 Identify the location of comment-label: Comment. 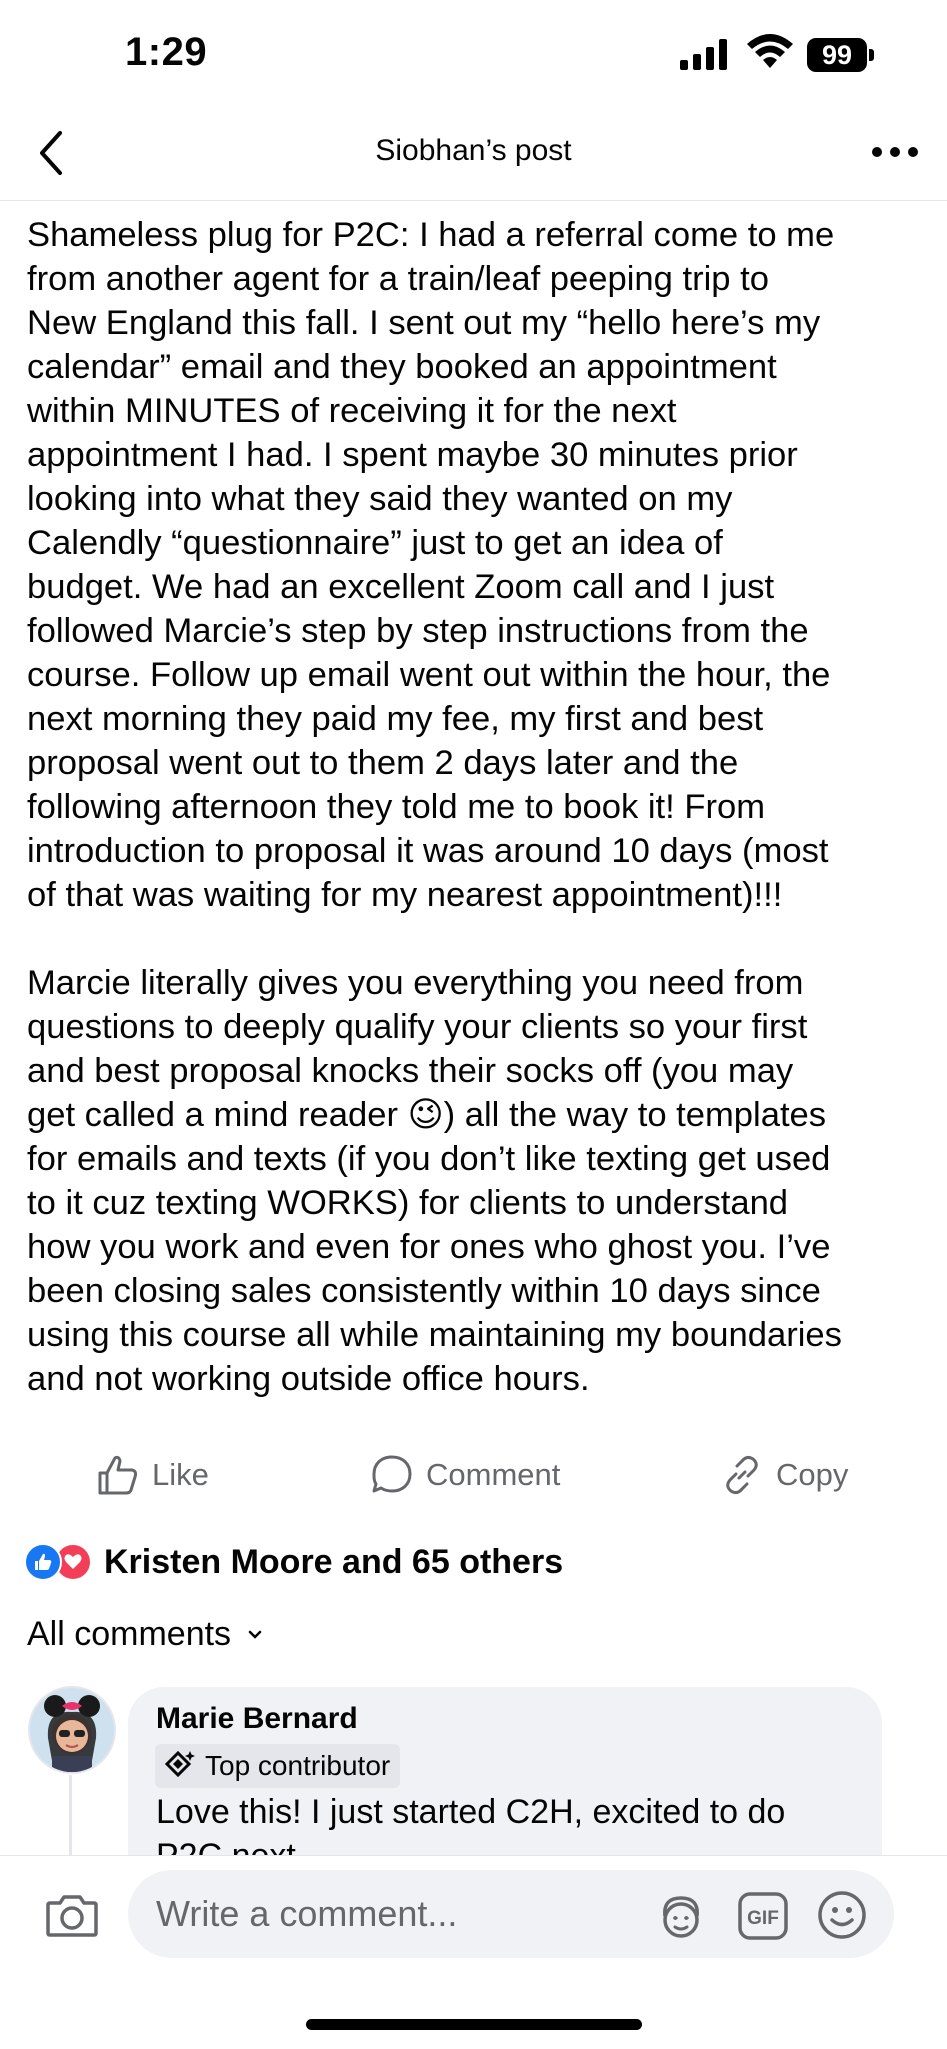
(493, 1474).